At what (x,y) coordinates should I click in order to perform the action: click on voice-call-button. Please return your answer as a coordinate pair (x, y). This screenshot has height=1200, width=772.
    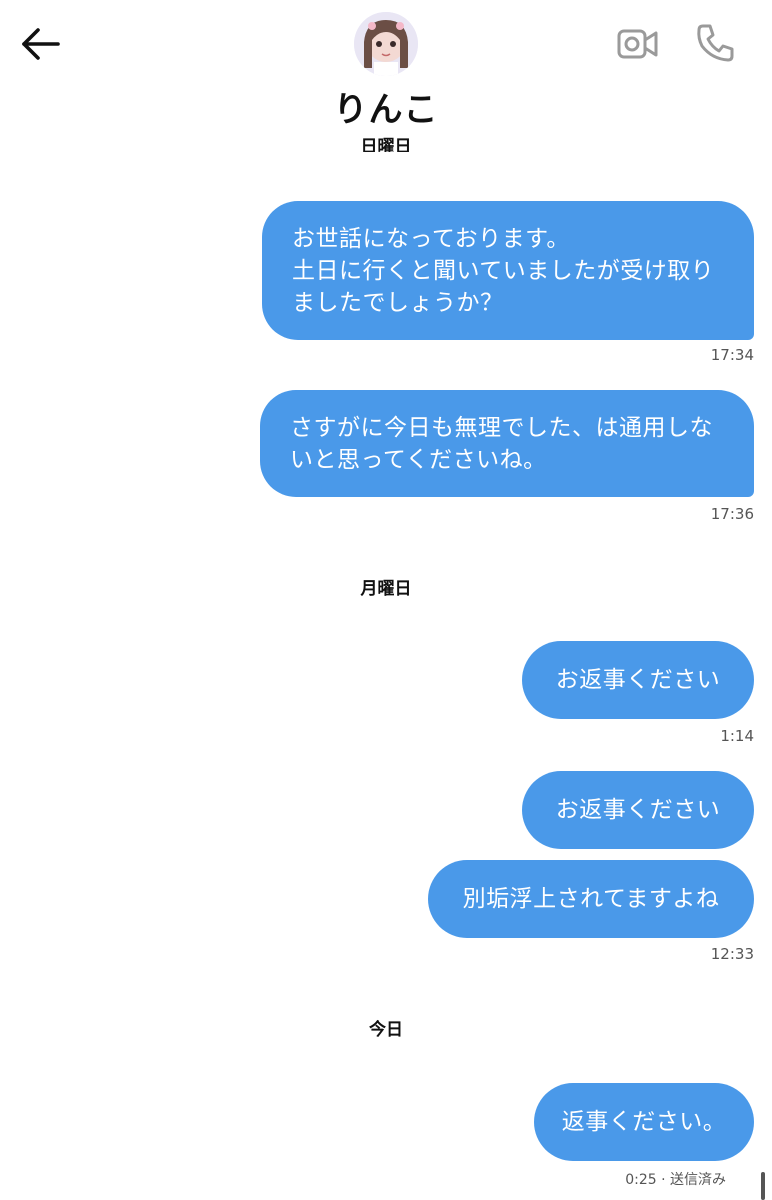
    Looking at the image, I should click on (716, 42).